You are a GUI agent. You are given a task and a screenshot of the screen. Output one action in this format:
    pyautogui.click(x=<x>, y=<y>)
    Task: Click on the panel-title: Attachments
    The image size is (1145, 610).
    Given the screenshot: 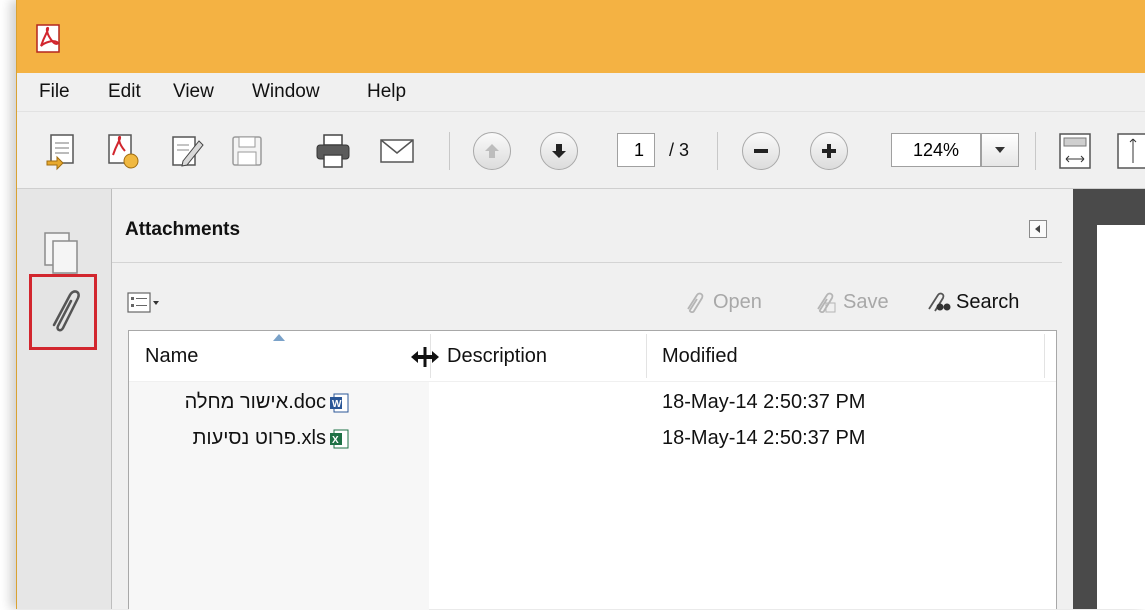 What is the action you would take?
    pyautogui.click(x=183, y=229)
    